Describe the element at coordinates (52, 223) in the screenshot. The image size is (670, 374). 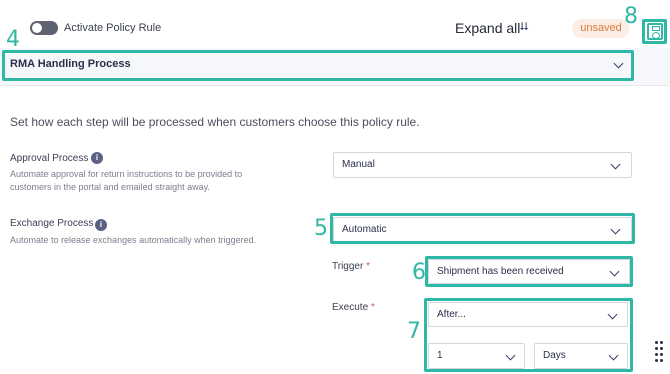
I see `exchange-process-label: Exchange Process` at that location.